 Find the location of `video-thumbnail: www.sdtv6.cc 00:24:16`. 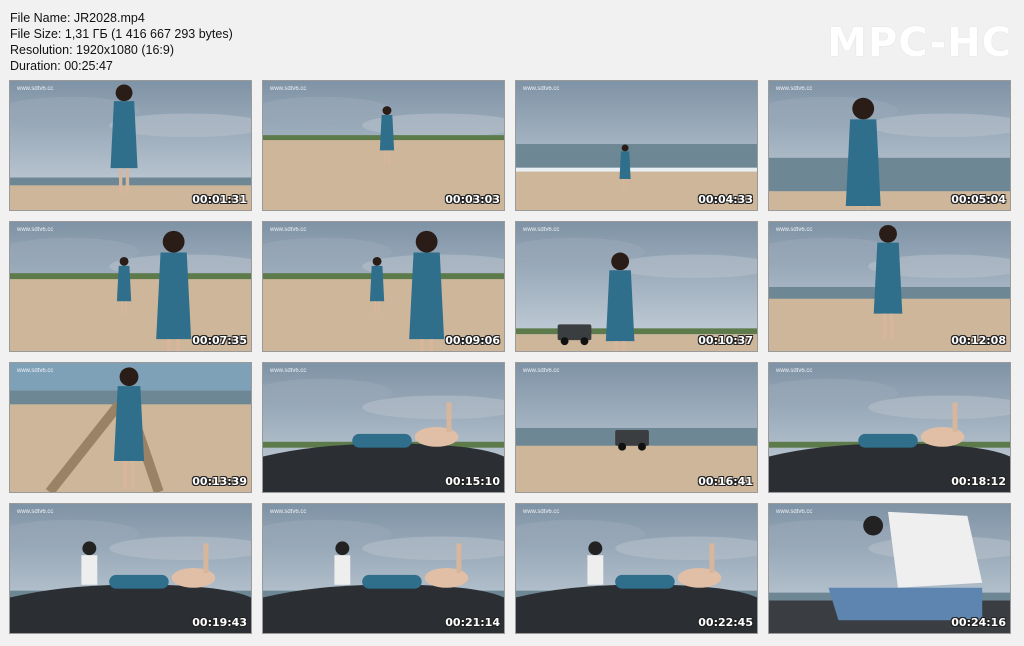

video-thumbnail: www.sdtv6.cc 00:24:16 is located at coordinates (889, 568).